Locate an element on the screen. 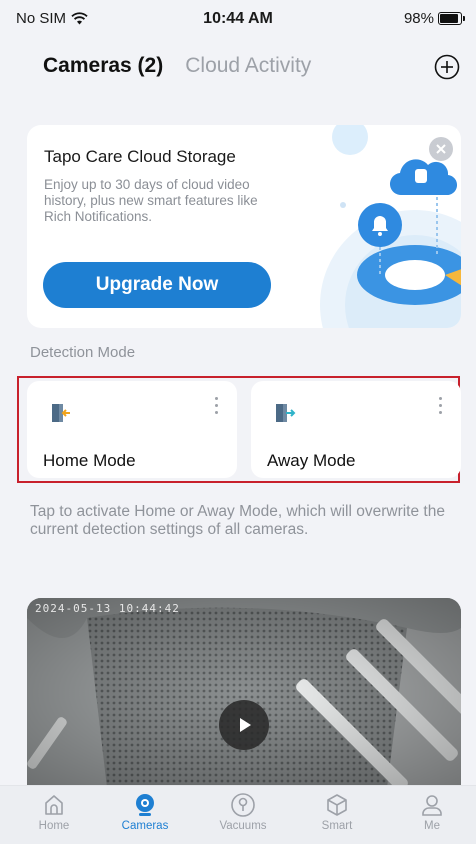  camera-timestamp: 2024-05-13 10:44:42 is located at coordinates (107, 608).